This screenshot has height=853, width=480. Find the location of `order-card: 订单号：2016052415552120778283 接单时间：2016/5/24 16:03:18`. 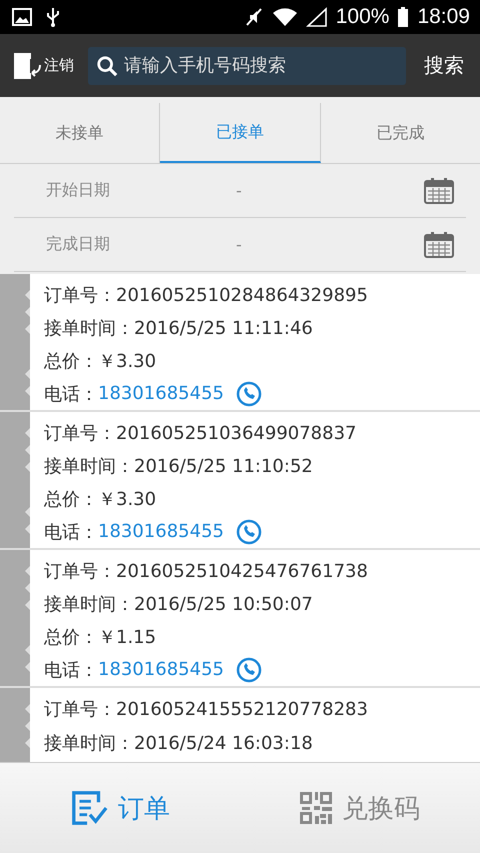

order-card: 订单号：2016052415552120778283 接单时间：2016/5/24 16:03:18 is located at coordinates (240, 725).